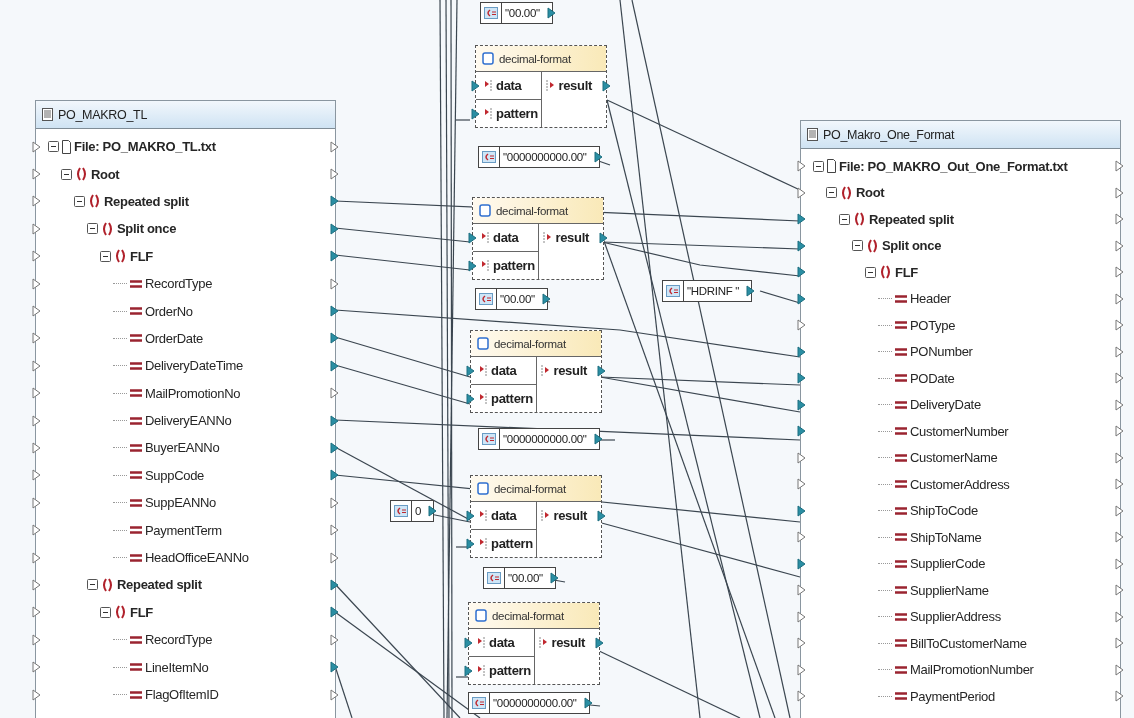 This screenshot has height=718, width=1134. I want to click on tree-item-label: SupplierAddress, so click(955, 617).